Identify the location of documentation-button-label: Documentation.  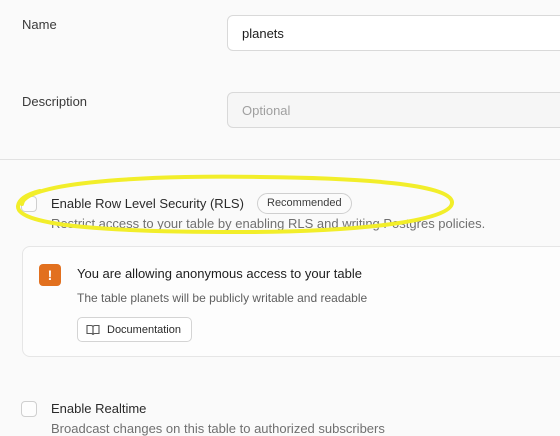
(144, 329).